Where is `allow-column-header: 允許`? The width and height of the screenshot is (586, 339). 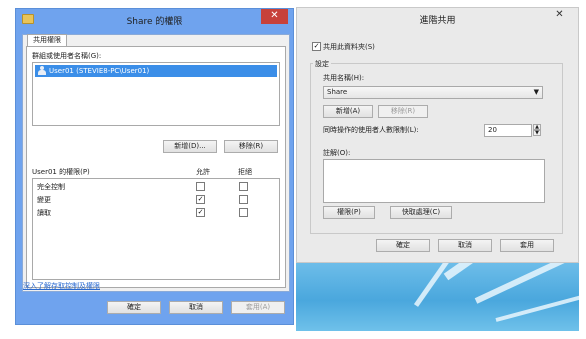 allow-column-header: 允許 is located at coordinates (203, 172).